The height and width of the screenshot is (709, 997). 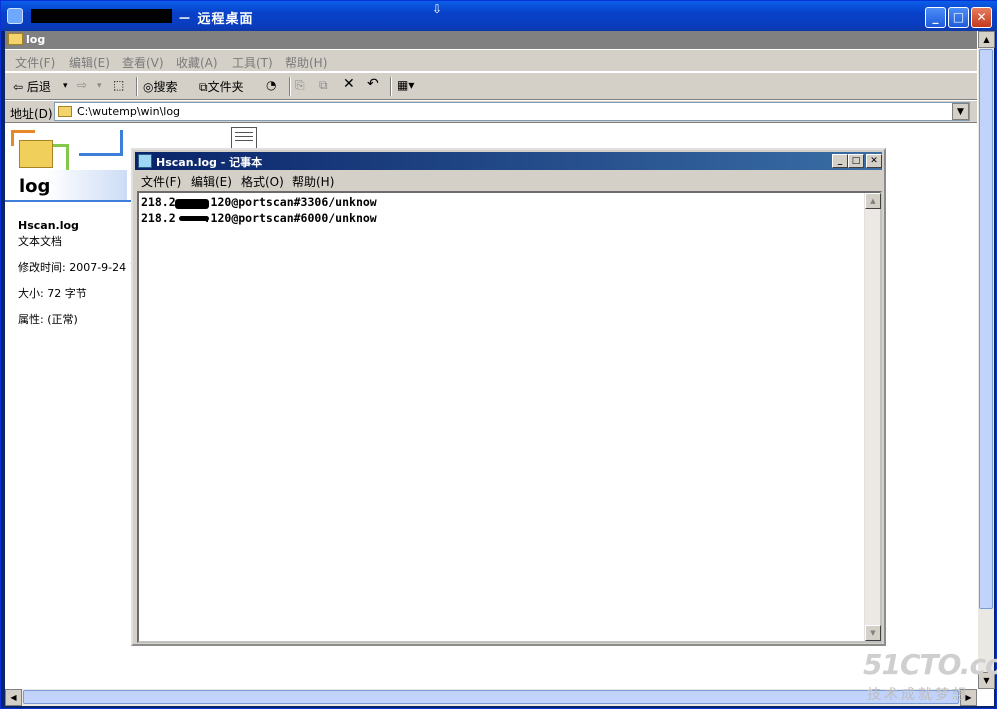 What do you see at coordinates (856, 161) in the screenshot?
I see `notepad-maximize-button: □` at bounding box center [856, 161].